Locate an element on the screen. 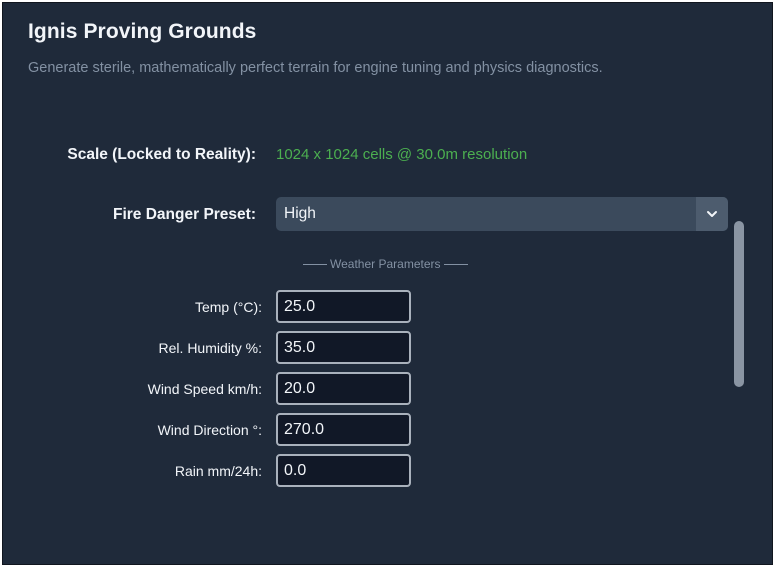 This screenshot has height=567, width=775. scrollbar-thumb is located at coordinates (739, 304).